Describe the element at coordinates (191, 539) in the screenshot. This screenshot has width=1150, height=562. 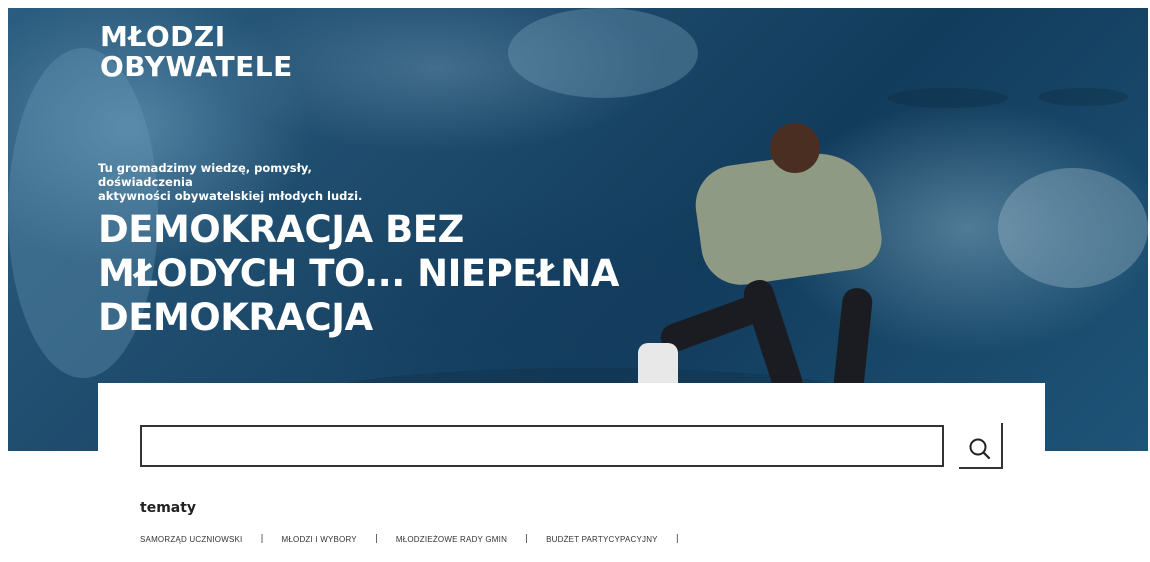
I see `topic-link-samorzad-uczniowski: SAMORZĄD UCZNIOWSKI` at that location.